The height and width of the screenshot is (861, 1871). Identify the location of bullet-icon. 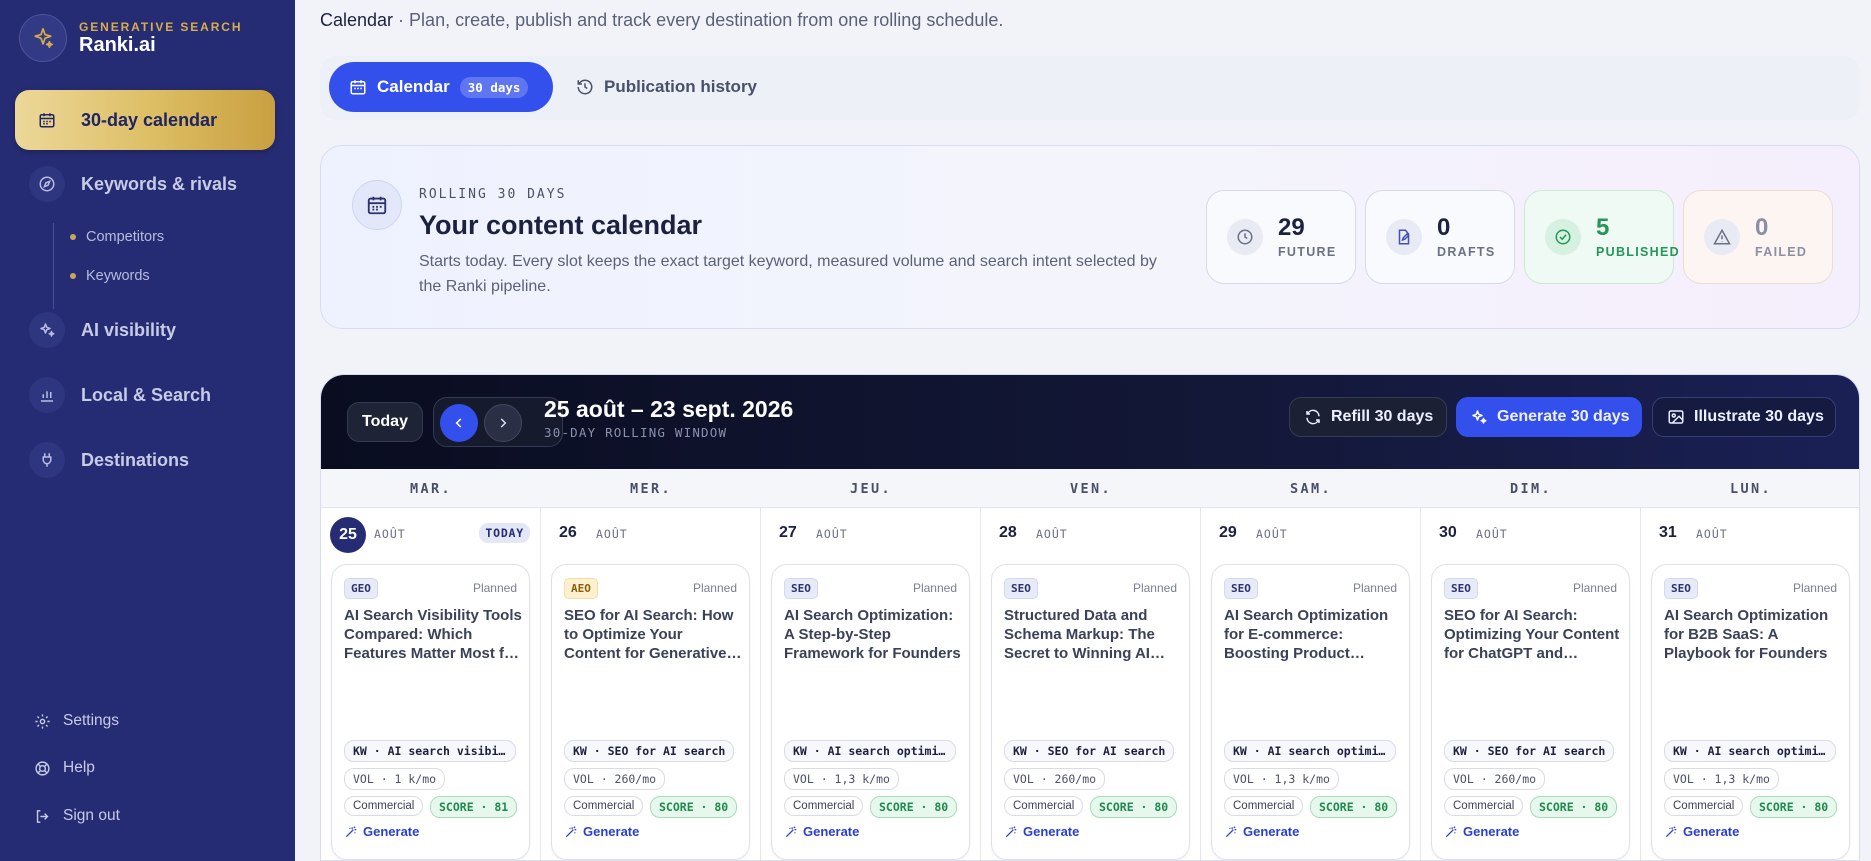
(73, 237).